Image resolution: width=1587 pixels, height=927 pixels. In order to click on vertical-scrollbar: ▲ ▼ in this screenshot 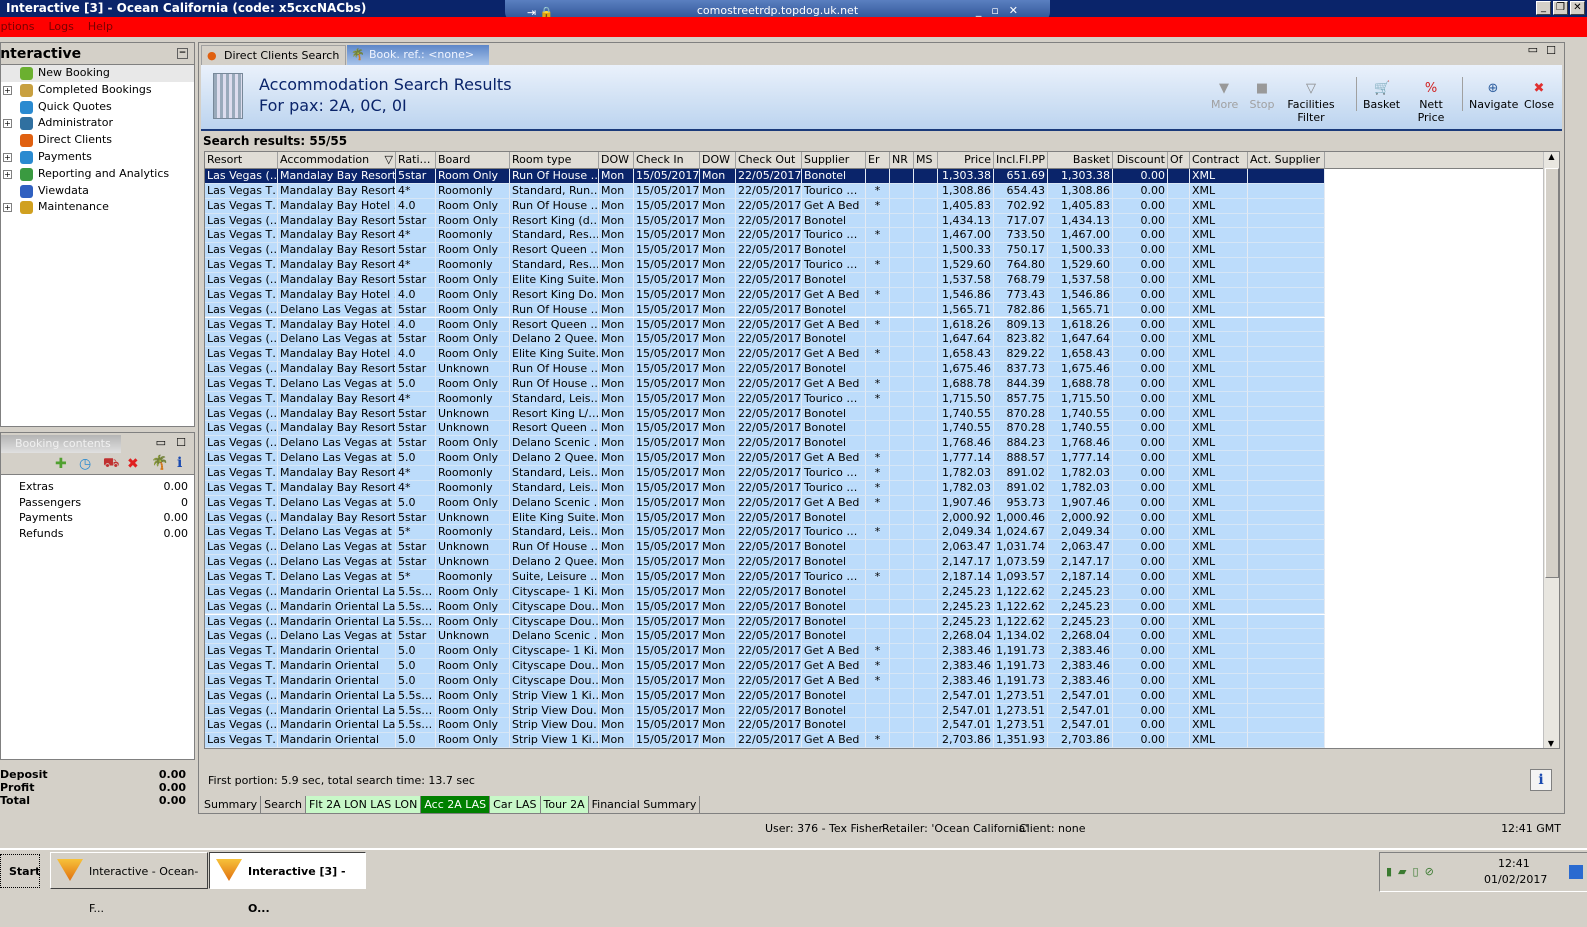, I will do `click(1551, 450)`.